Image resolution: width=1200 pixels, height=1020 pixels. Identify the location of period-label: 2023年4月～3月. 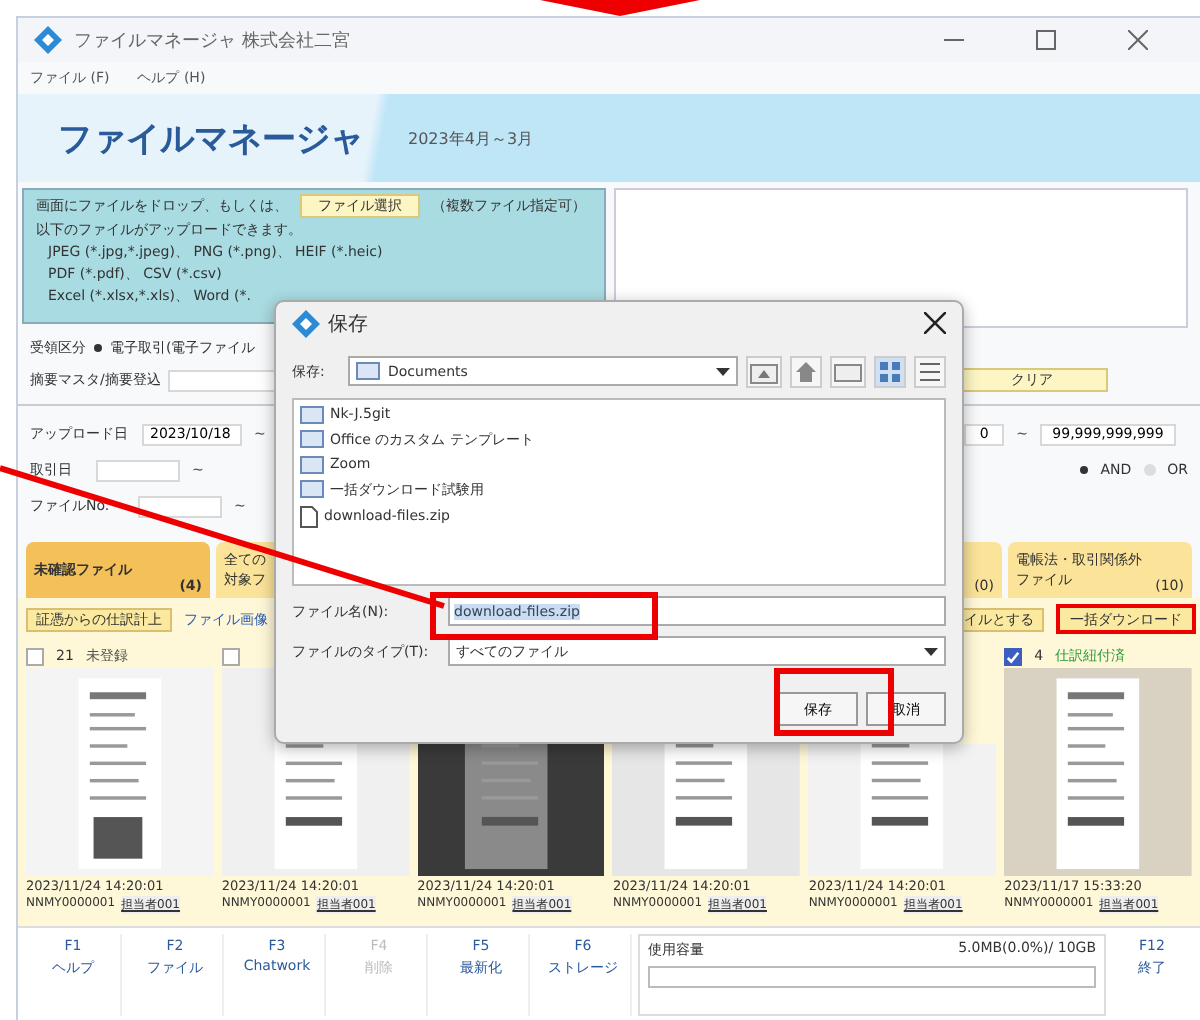
(471, 138).